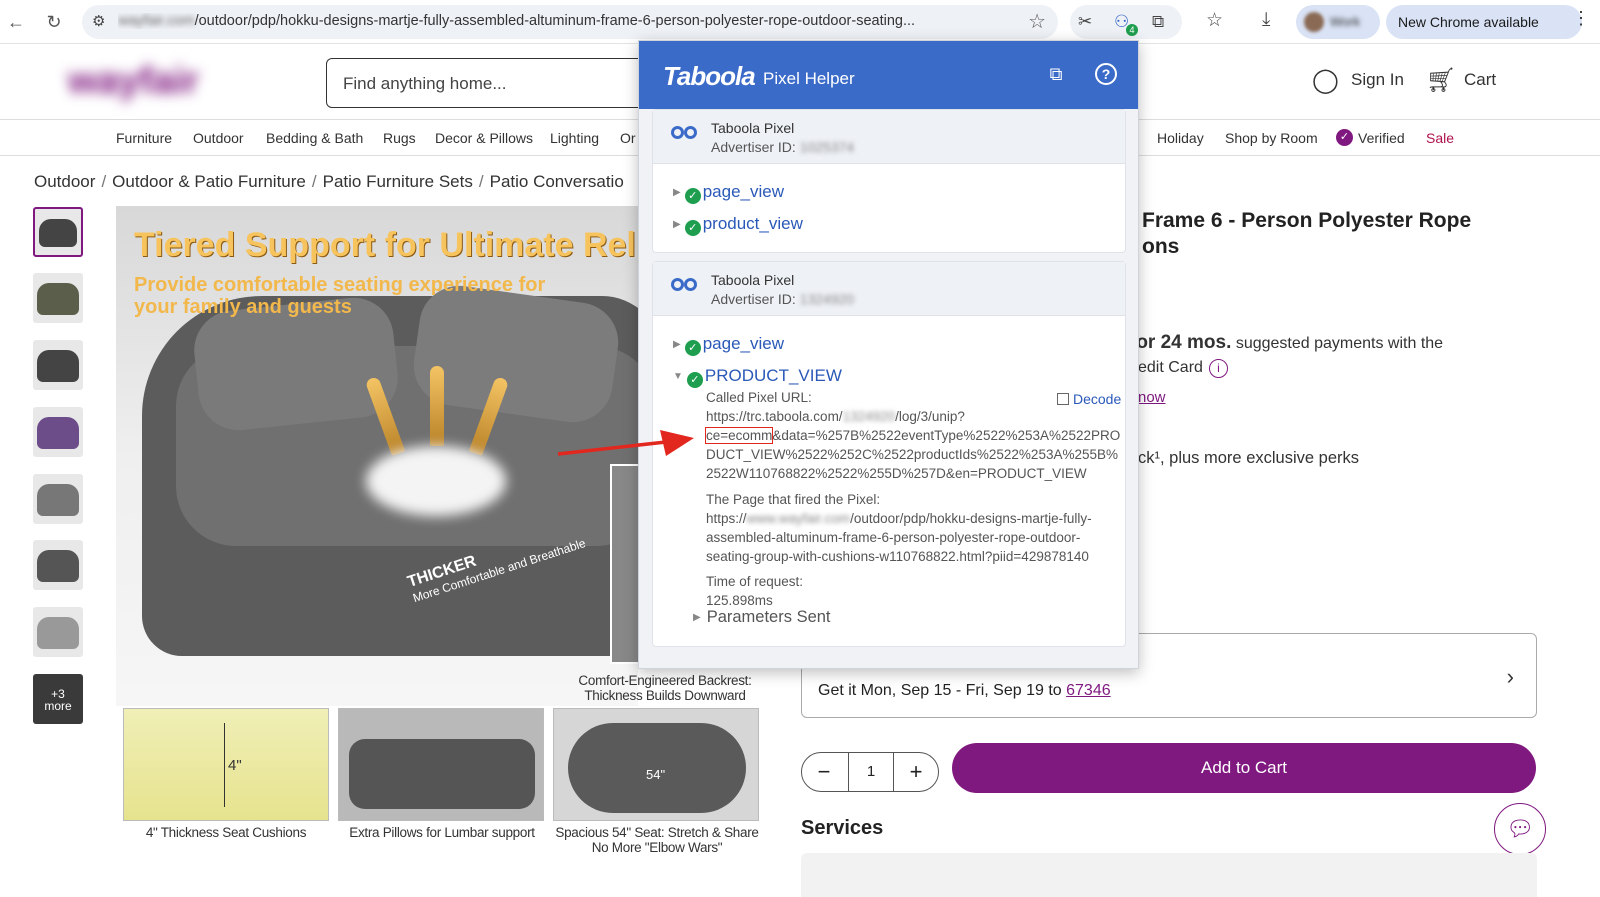 The width and height of the screenshot is (1600, 897). I want to click on reload-icon: ↻, so click(54, 22).